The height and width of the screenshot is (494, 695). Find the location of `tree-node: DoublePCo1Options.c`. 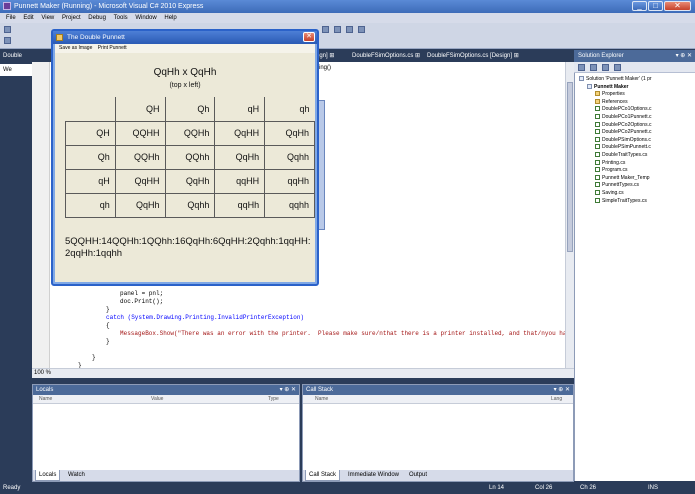

tree-node: DoublePCo1Options.c is located at coordinates (623, 109).